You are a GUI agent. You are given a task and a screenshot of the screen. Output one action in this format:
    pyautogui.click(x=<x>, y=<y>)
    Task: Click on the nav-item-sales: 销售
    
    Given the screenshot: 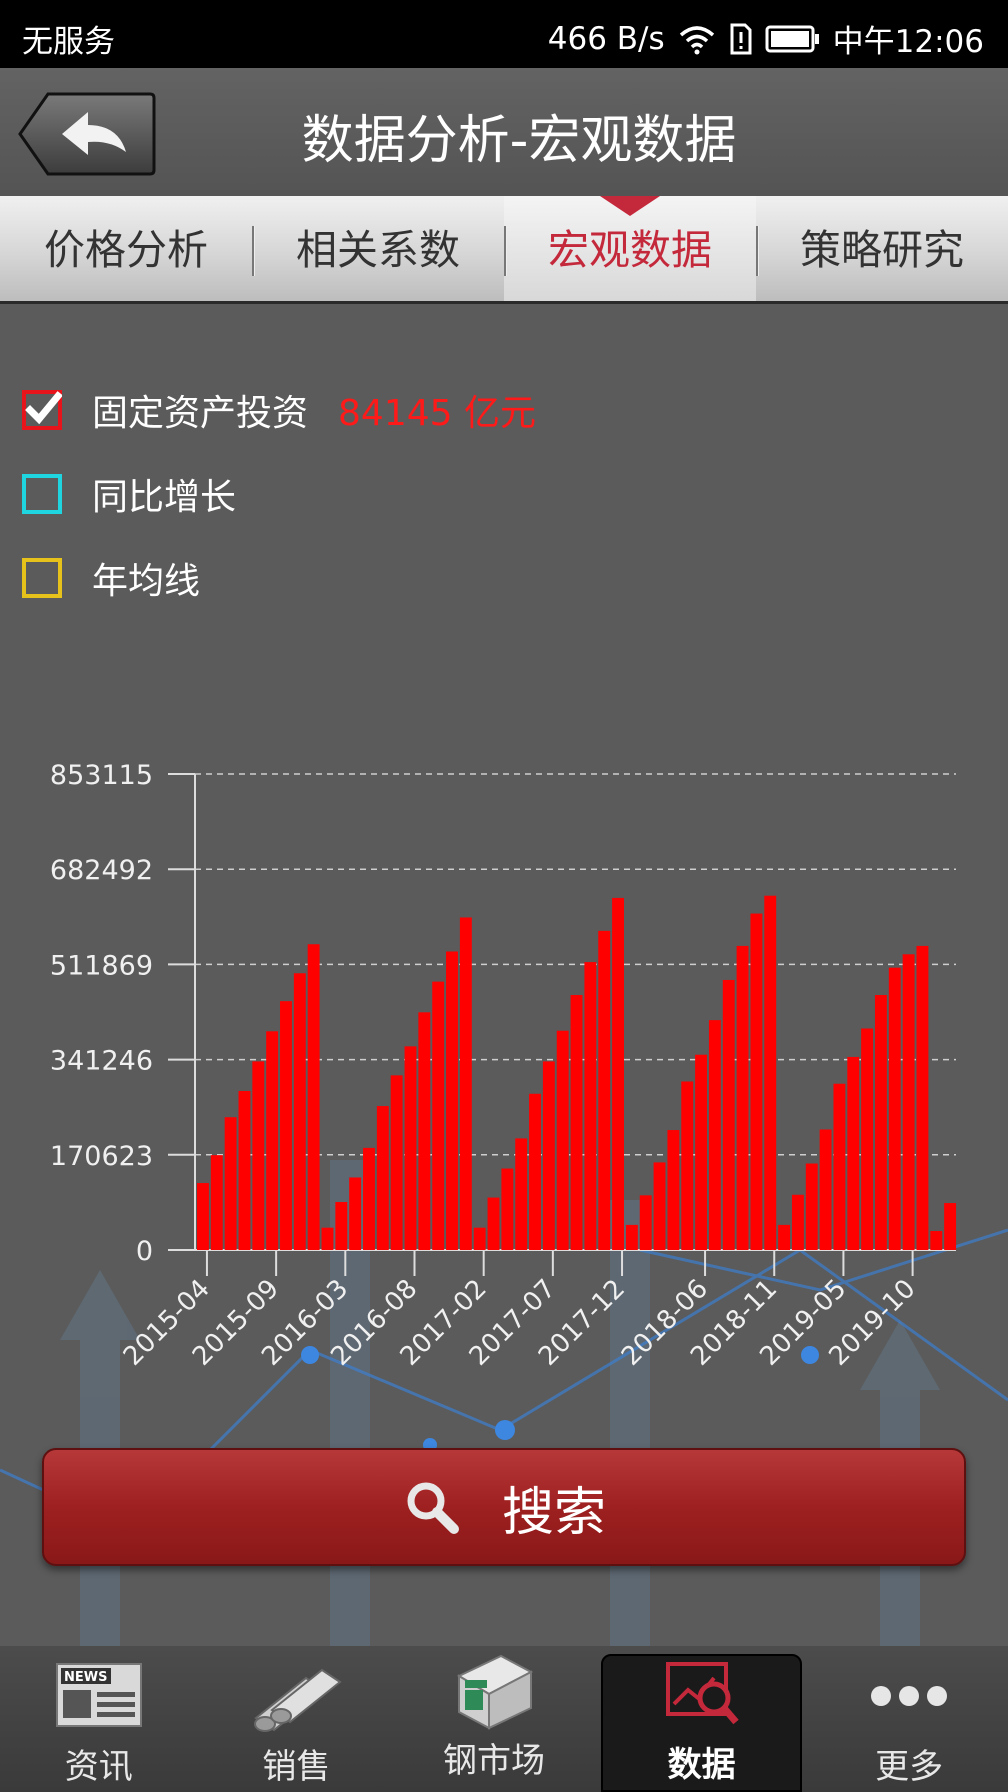 What is the action you would take?
    pyautogui.click(x=297, y=1719)
    